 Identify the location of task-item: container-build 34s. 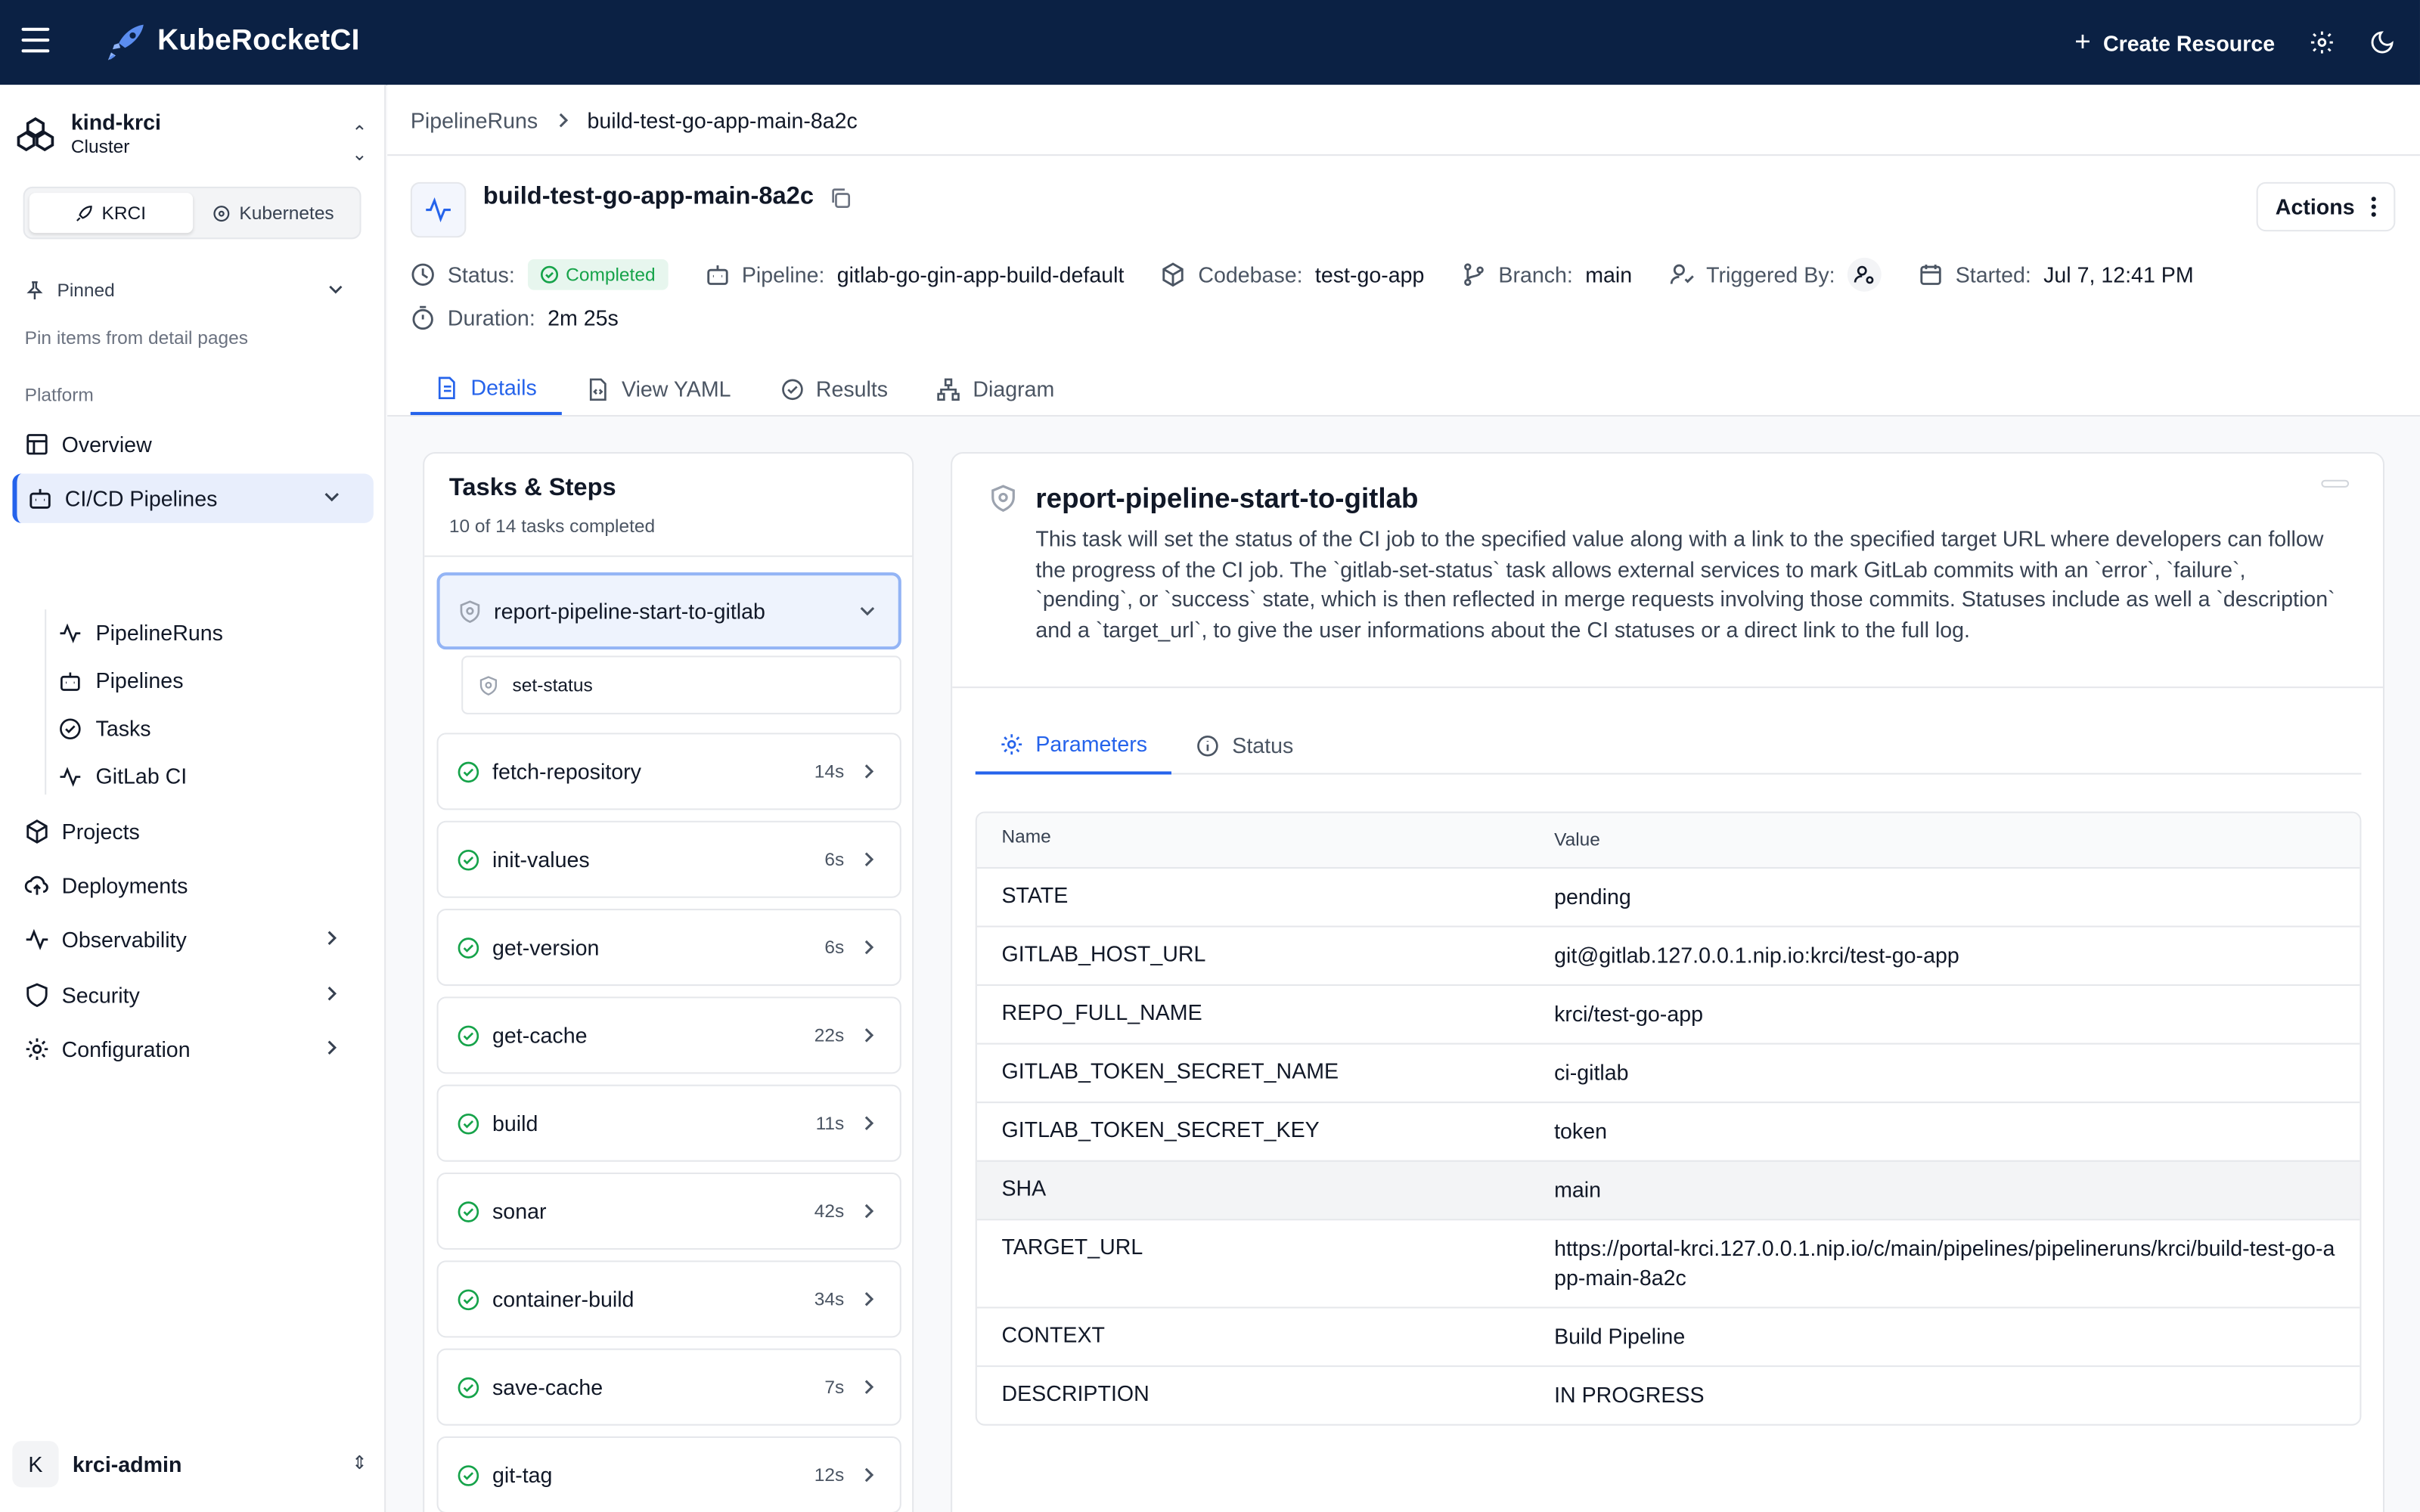
(668, 1299).